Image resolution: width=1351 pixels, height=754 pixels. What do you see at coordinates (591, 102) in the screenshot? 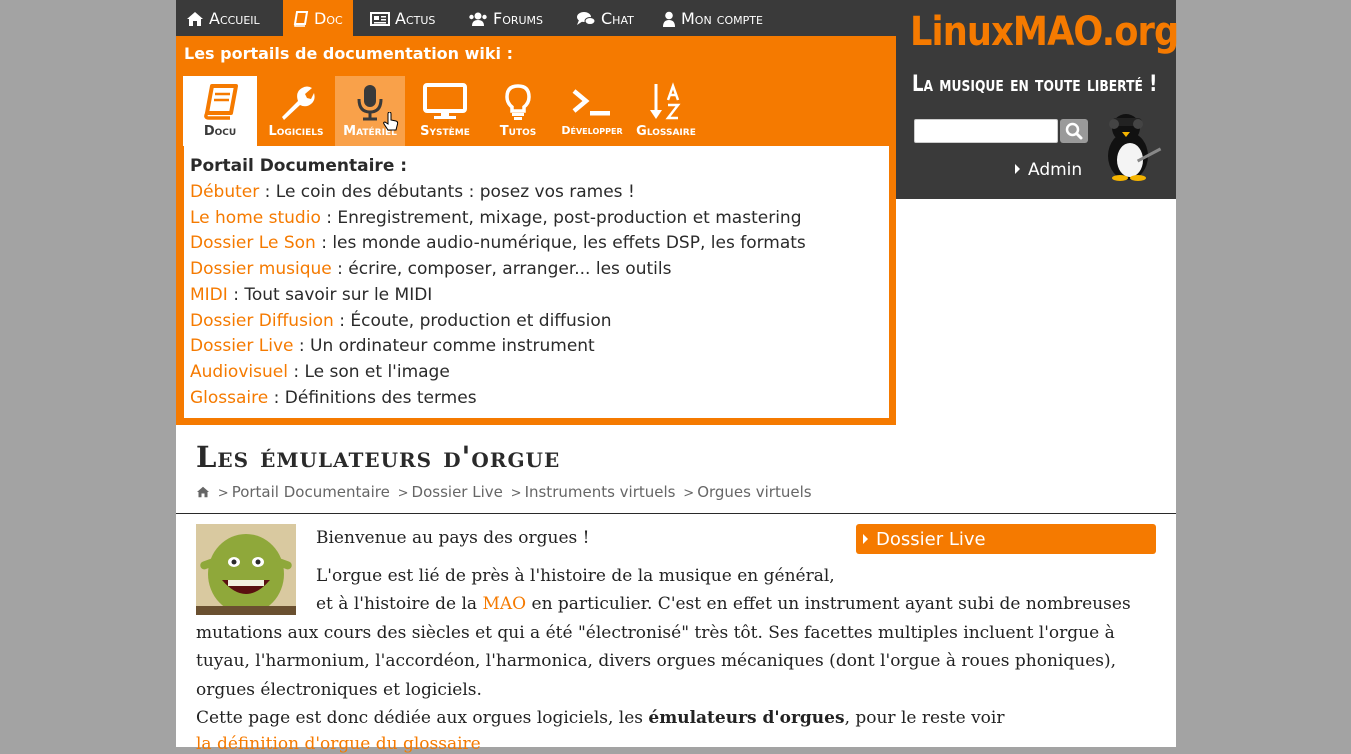
I see `terminal-icon` at bounding box center [591, 102].